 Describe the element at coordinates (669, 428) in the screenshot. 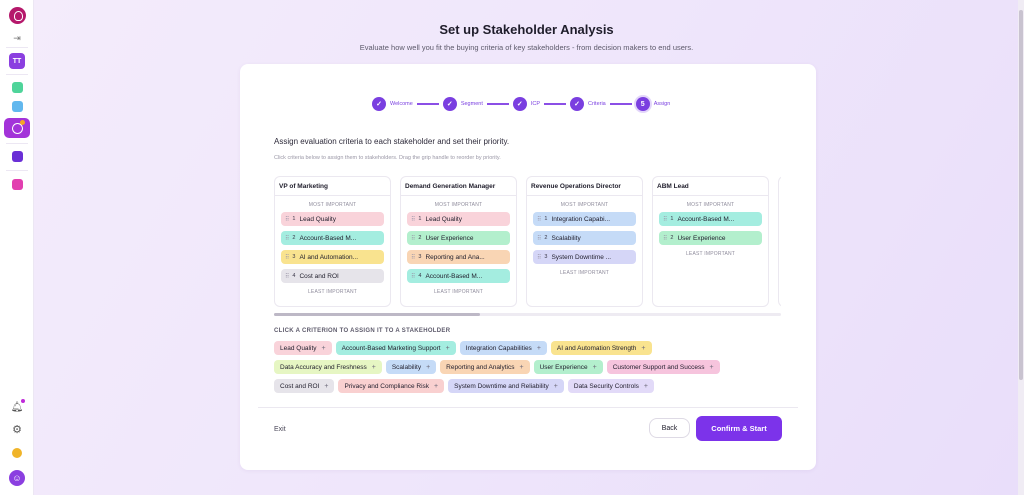

I see `back-button: Back` at that location.